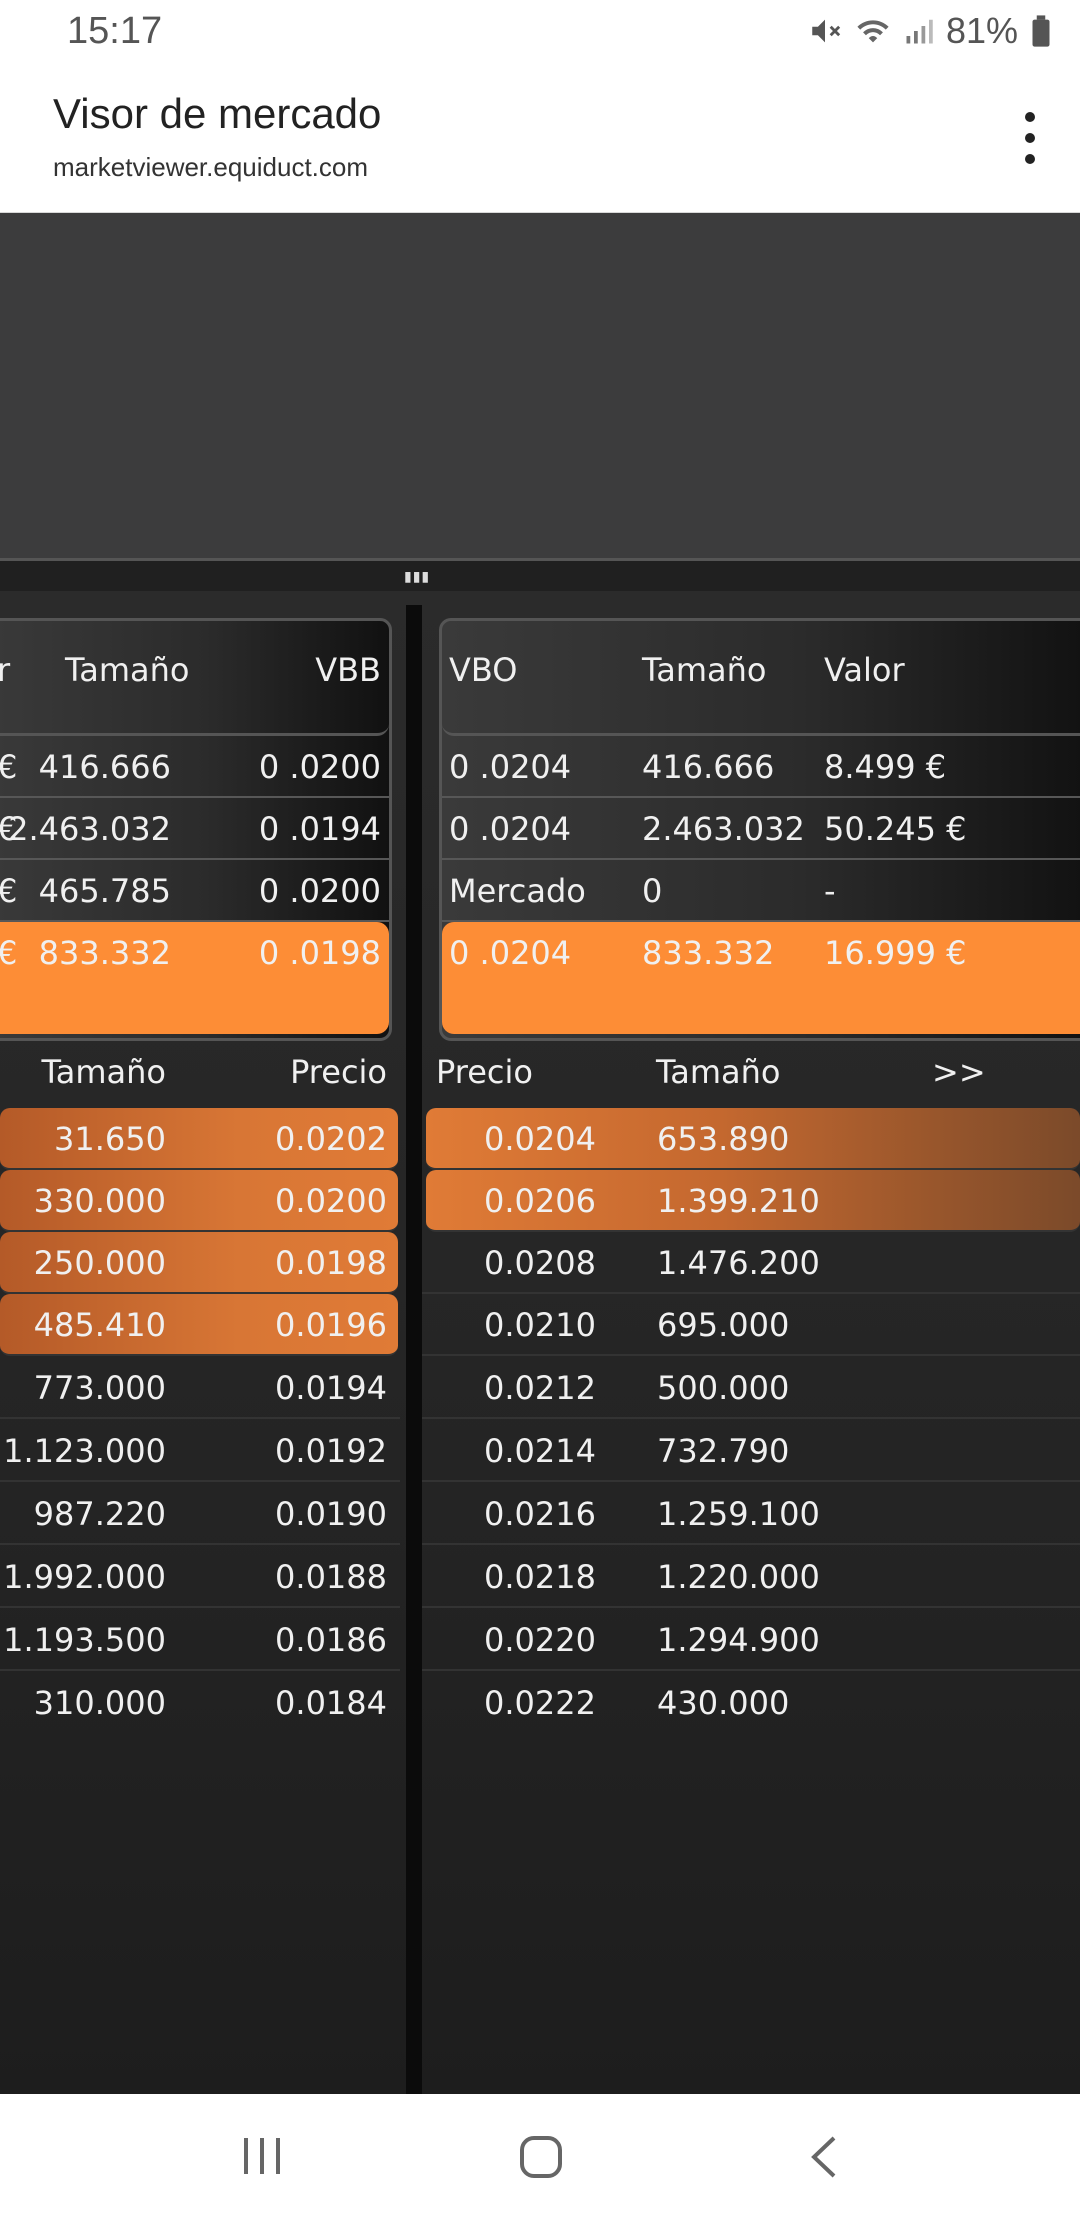  I want to click on summary-row: € 2.463.032 0 .0194, so click(194, 829).